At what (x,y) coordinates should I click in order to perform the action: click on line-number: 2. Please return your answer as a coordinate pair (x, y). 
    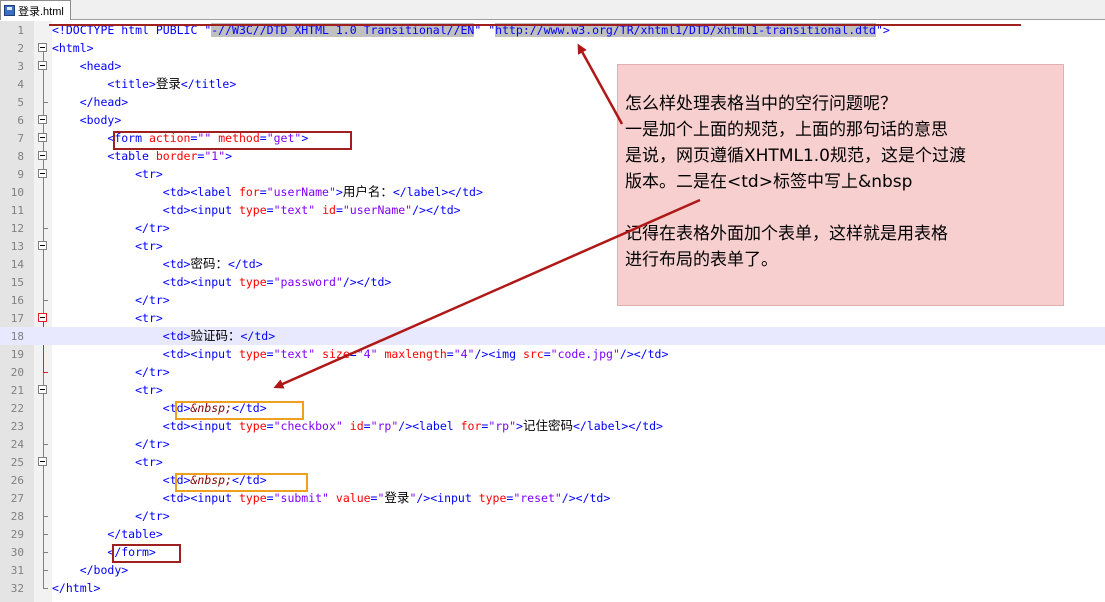
    Looking at the image, I should click on (20, 48).